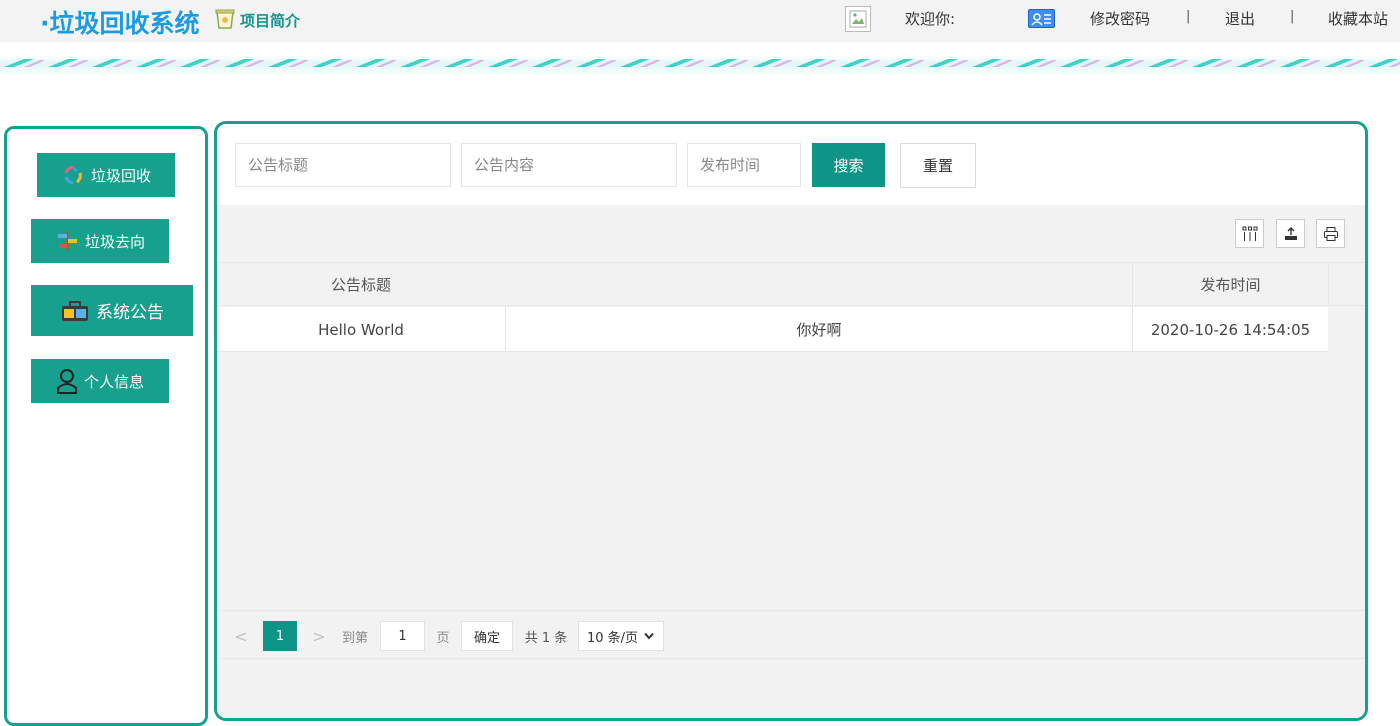 Image resolution: width=1400 pixels, height=726 pixels. I want to click on sidebar-item-label: 系统公告, so click(130, 313).